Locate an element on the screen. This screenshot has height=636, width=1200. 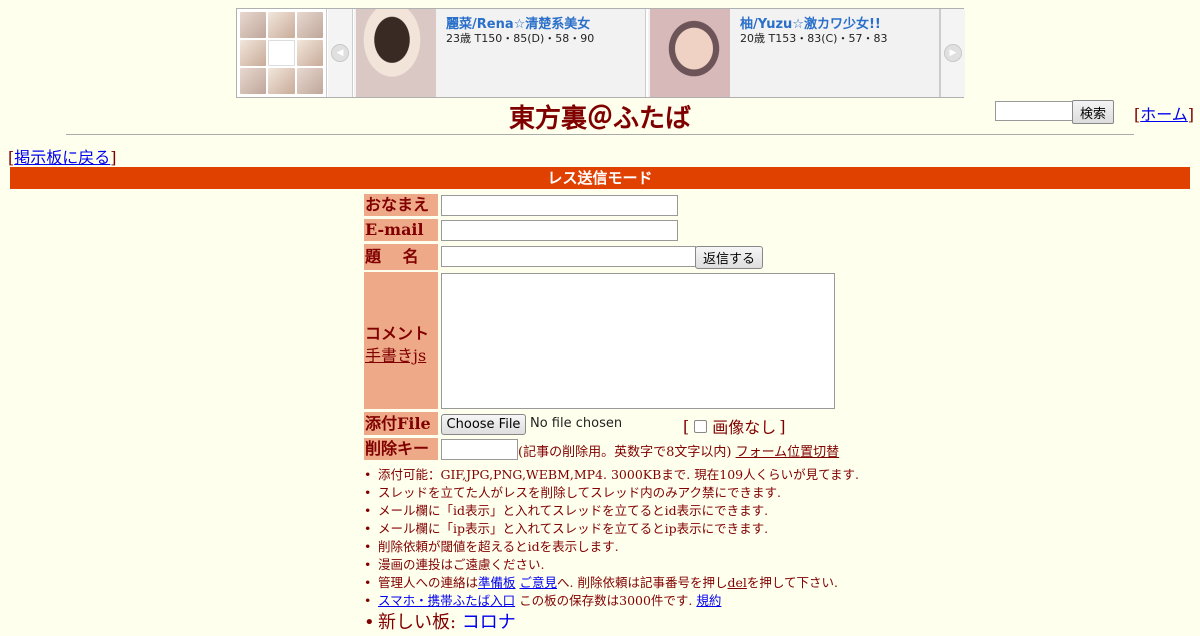
delete-key-label: 削除キー is located at coordinates (401, 449).